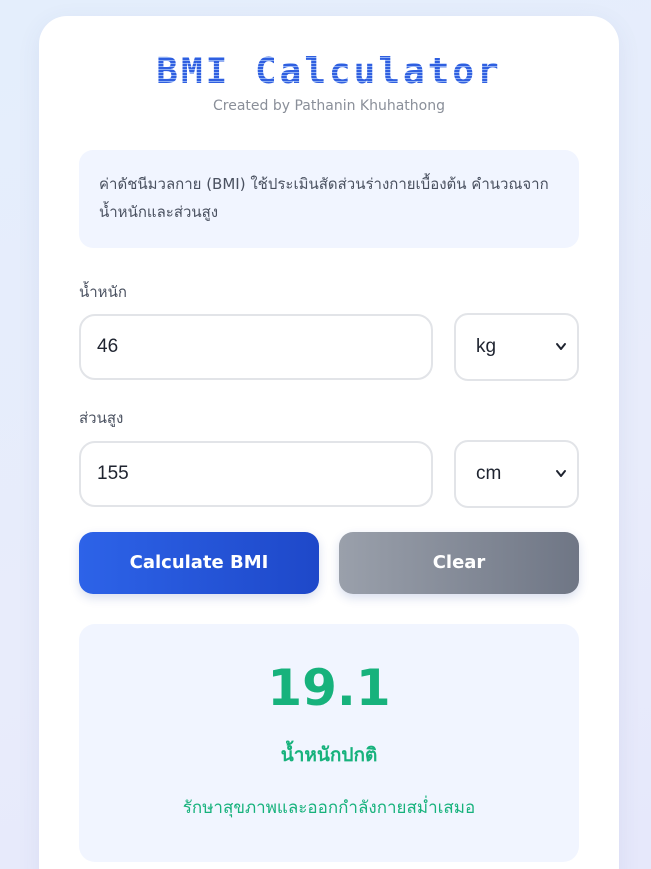 Image resolution: width=651 pixels, height=869 pixels. Describe the element at coordinates (486, 346) in the screenshot. I see `weight-unit-value: kg` at that location.